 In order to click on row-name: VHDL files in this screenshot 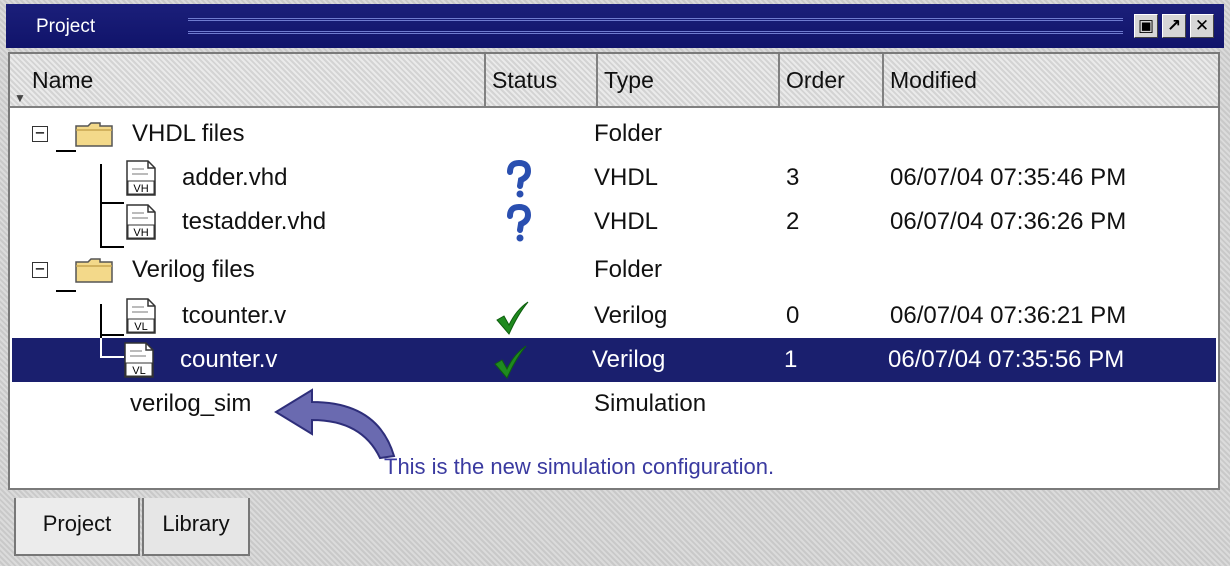, I will do `click(188, 133)`.